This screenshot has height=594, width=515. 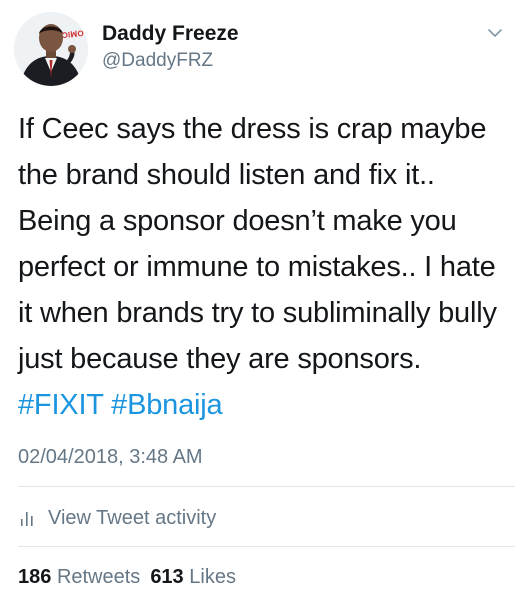 What do you see at coordinates (212, 577) in the screenshot?
I see `likes-label: Likes` at bounding box center [212, 577].